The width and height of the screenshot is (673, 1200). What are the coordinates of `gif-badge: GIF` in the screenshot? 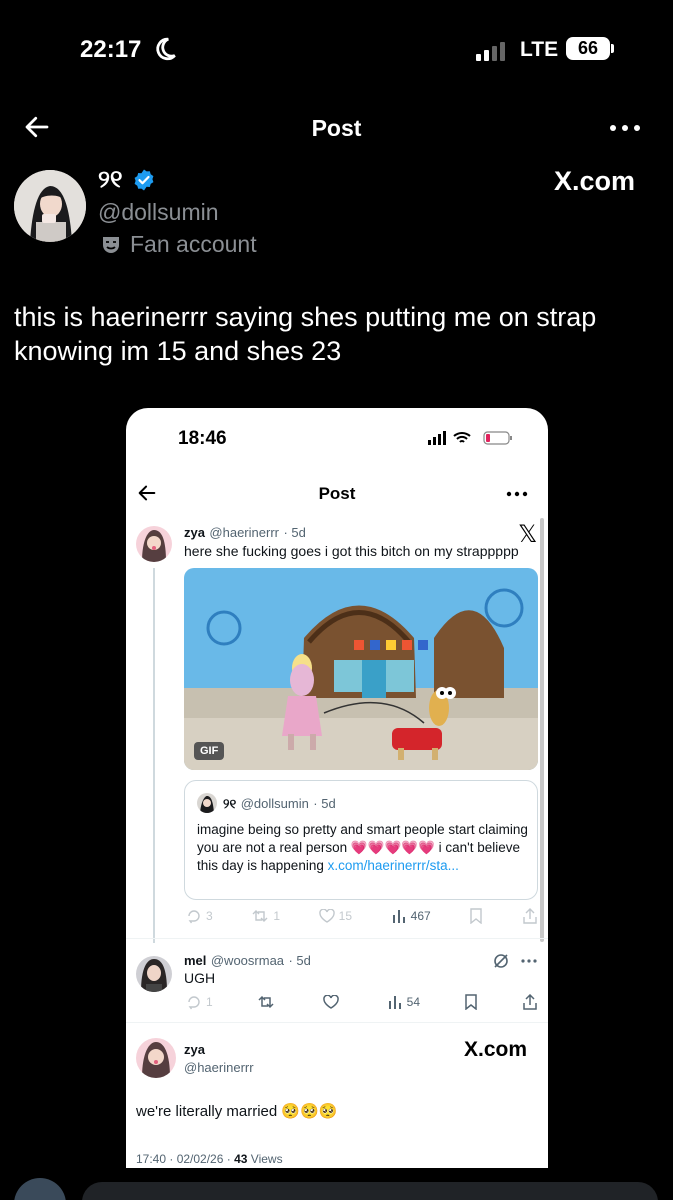 It's located at (209, 751).